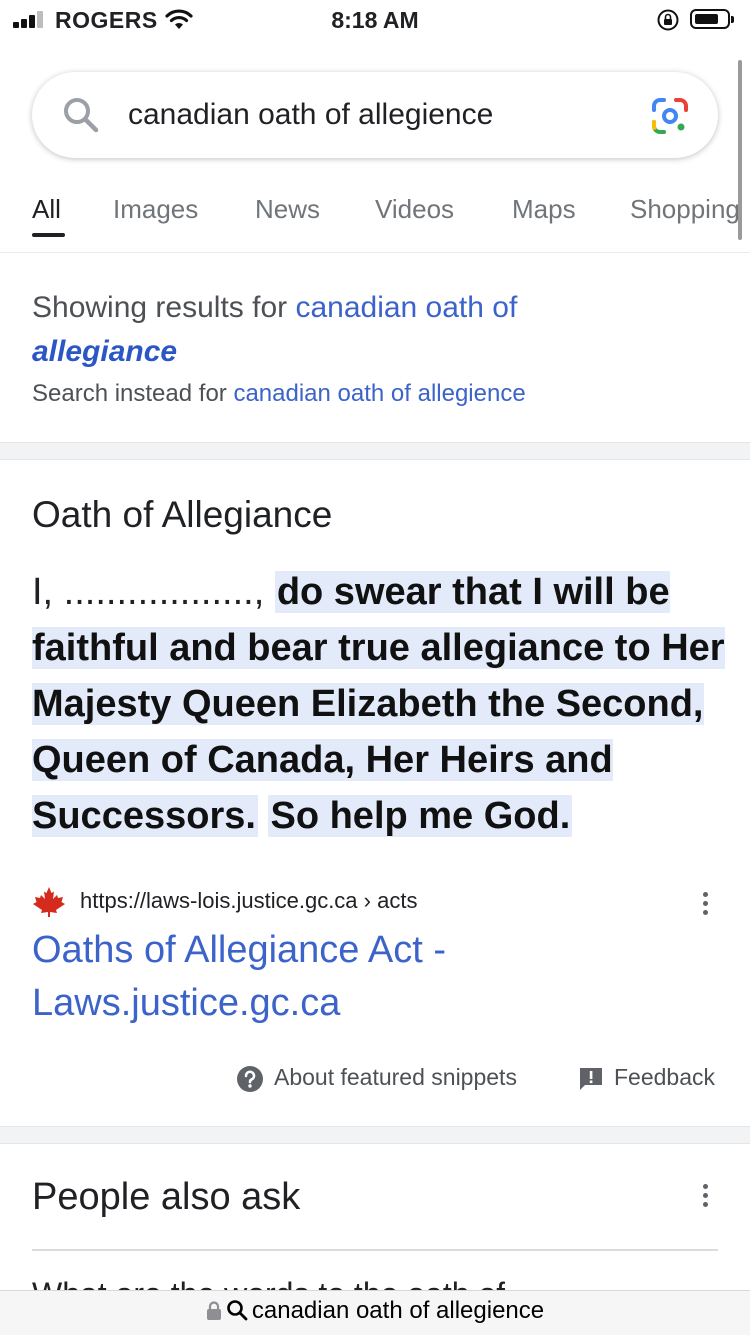 The width and height of the screenshot is (750, 1335). What do you see at coordinates (104, 351) in the screenshot?
I see `corrected-word-link: allegiance` at bounding box center [104, 351].